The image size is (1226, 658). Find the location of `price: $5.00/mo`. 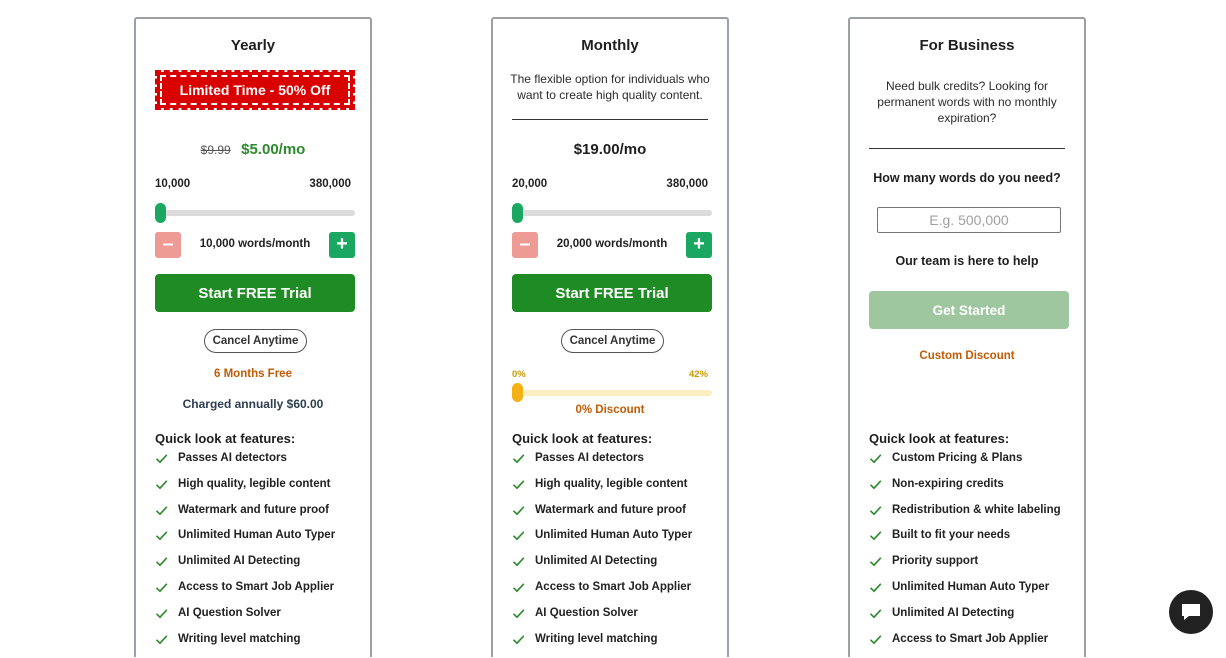

price: $5.00/mo is located at coordinates (273, 149).